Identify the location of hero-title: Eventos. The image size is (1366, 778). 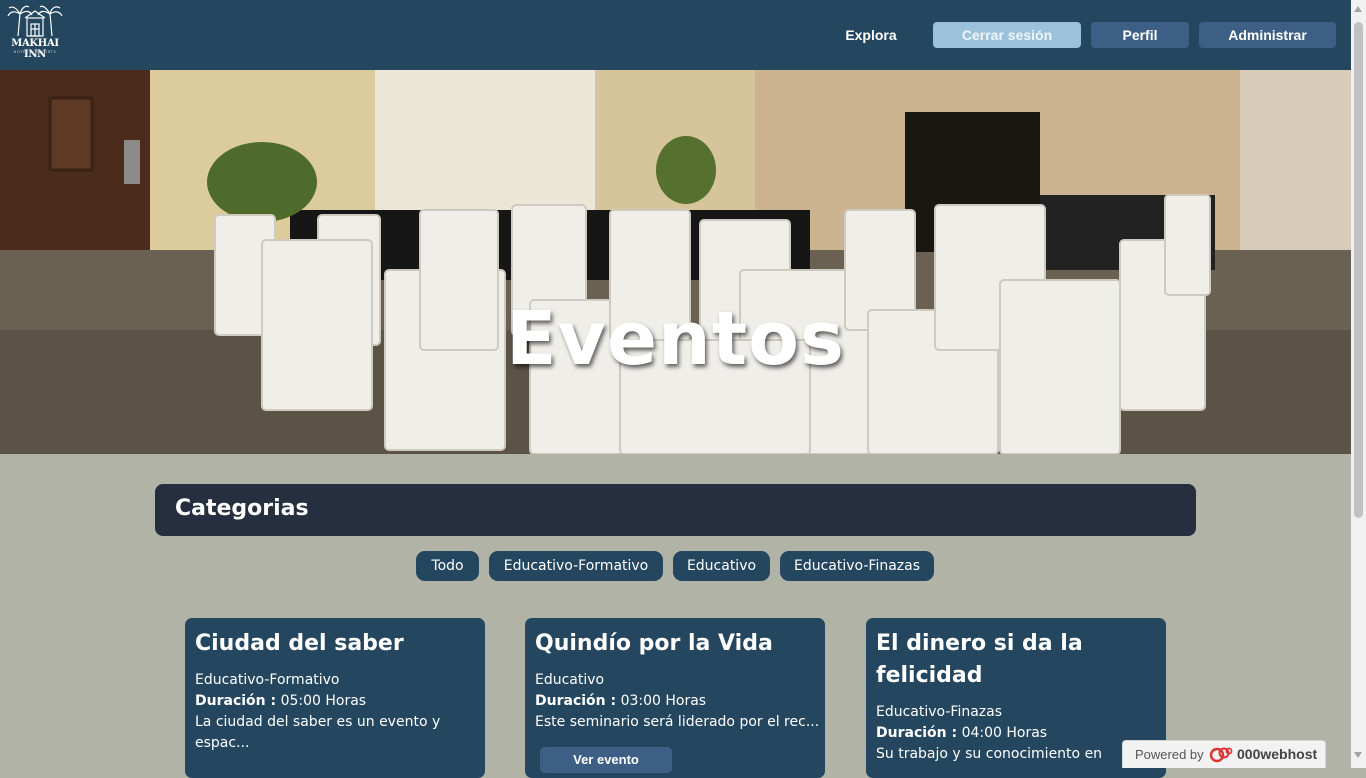
(675, 339).